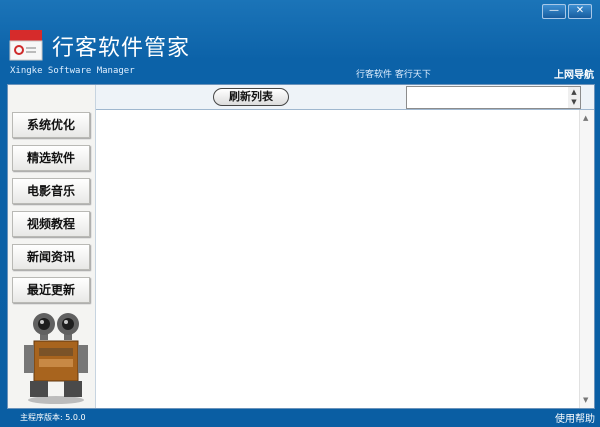  What do you see at coordinates (251, 97) in the screenshot?
I see `refresh-list-button: 刷新列表` at bounding box center [251, 97].